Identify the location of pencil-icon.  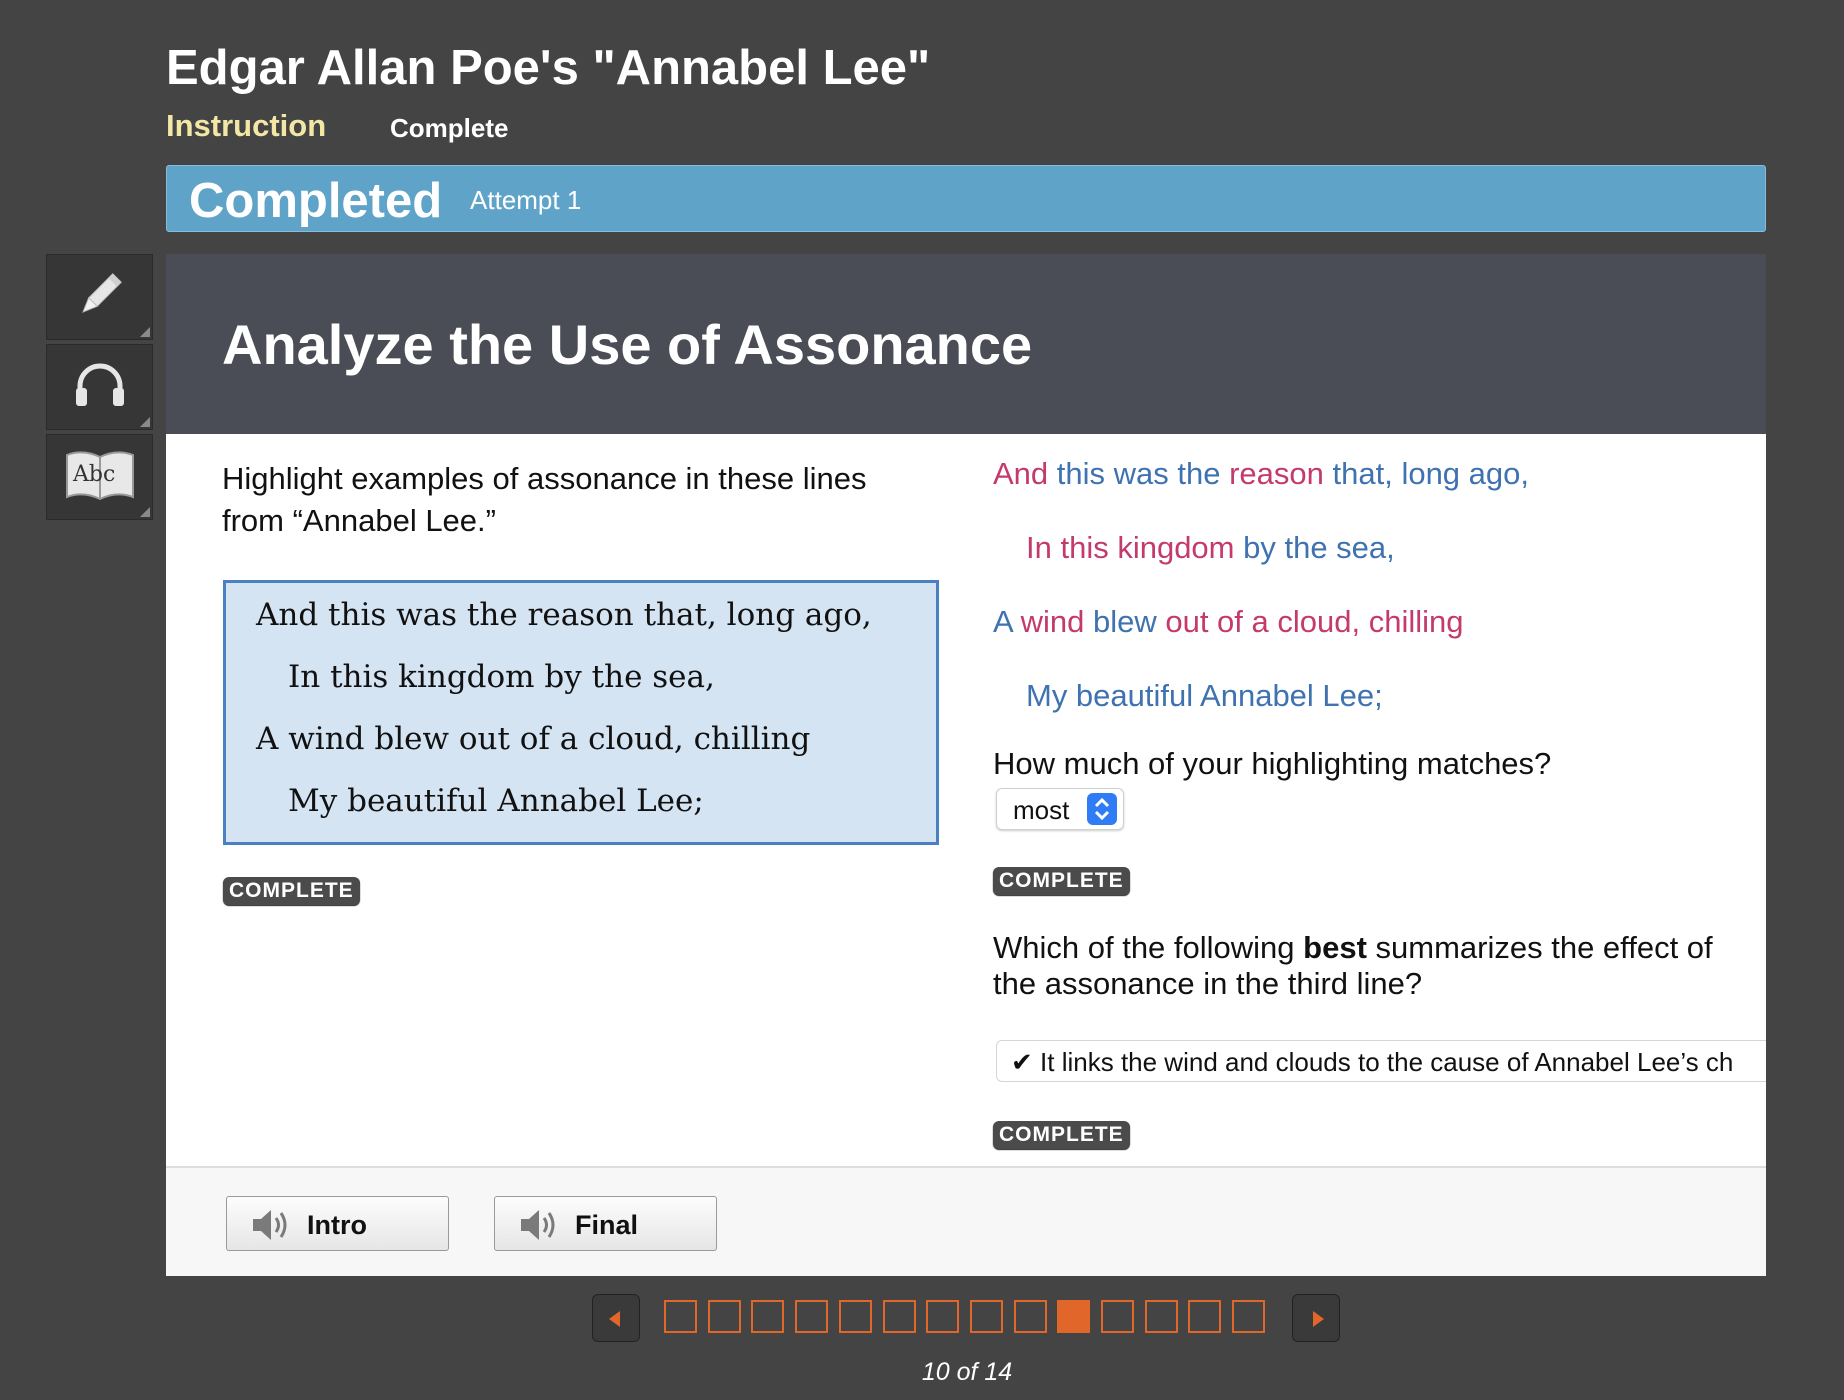
(100, 297).